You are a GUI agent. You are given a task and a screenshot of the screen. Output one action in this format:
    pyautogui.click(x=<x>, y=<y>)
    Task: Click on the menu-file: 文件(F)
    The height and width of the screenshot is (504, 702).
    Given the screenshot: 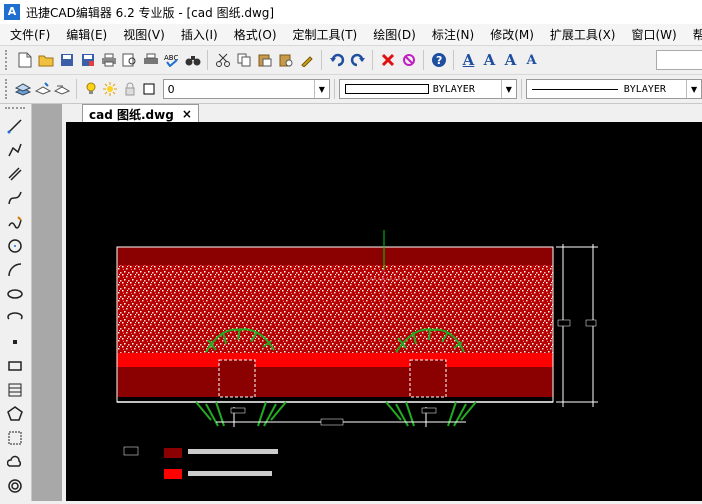 What is the action you would take?
    pyautogui.click(x=28, y=34)
    